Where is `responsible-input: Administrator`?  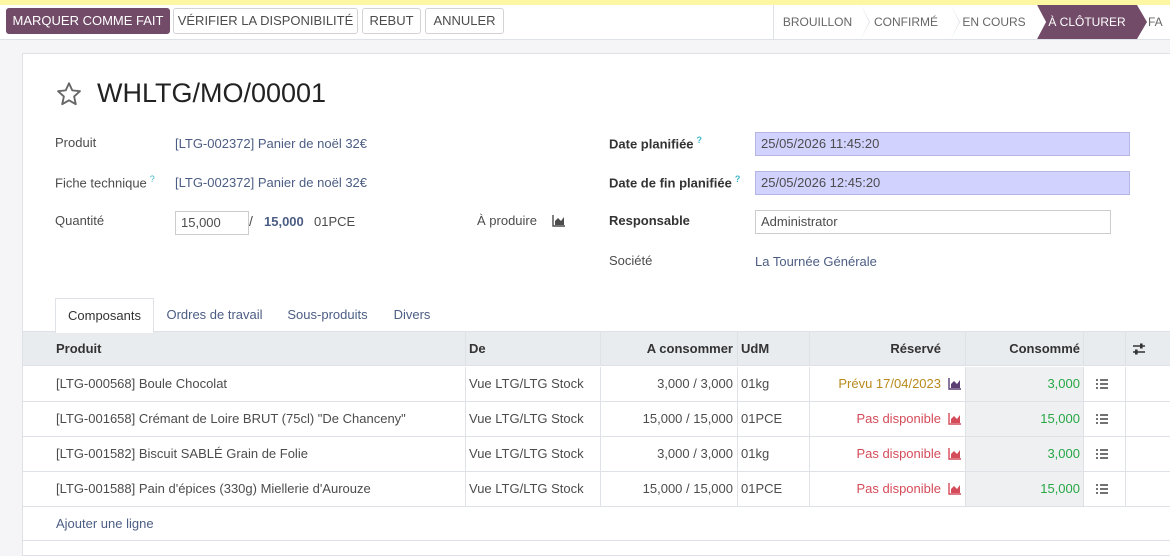 responsible-input: Administrator is located at coordinates (933, 222).